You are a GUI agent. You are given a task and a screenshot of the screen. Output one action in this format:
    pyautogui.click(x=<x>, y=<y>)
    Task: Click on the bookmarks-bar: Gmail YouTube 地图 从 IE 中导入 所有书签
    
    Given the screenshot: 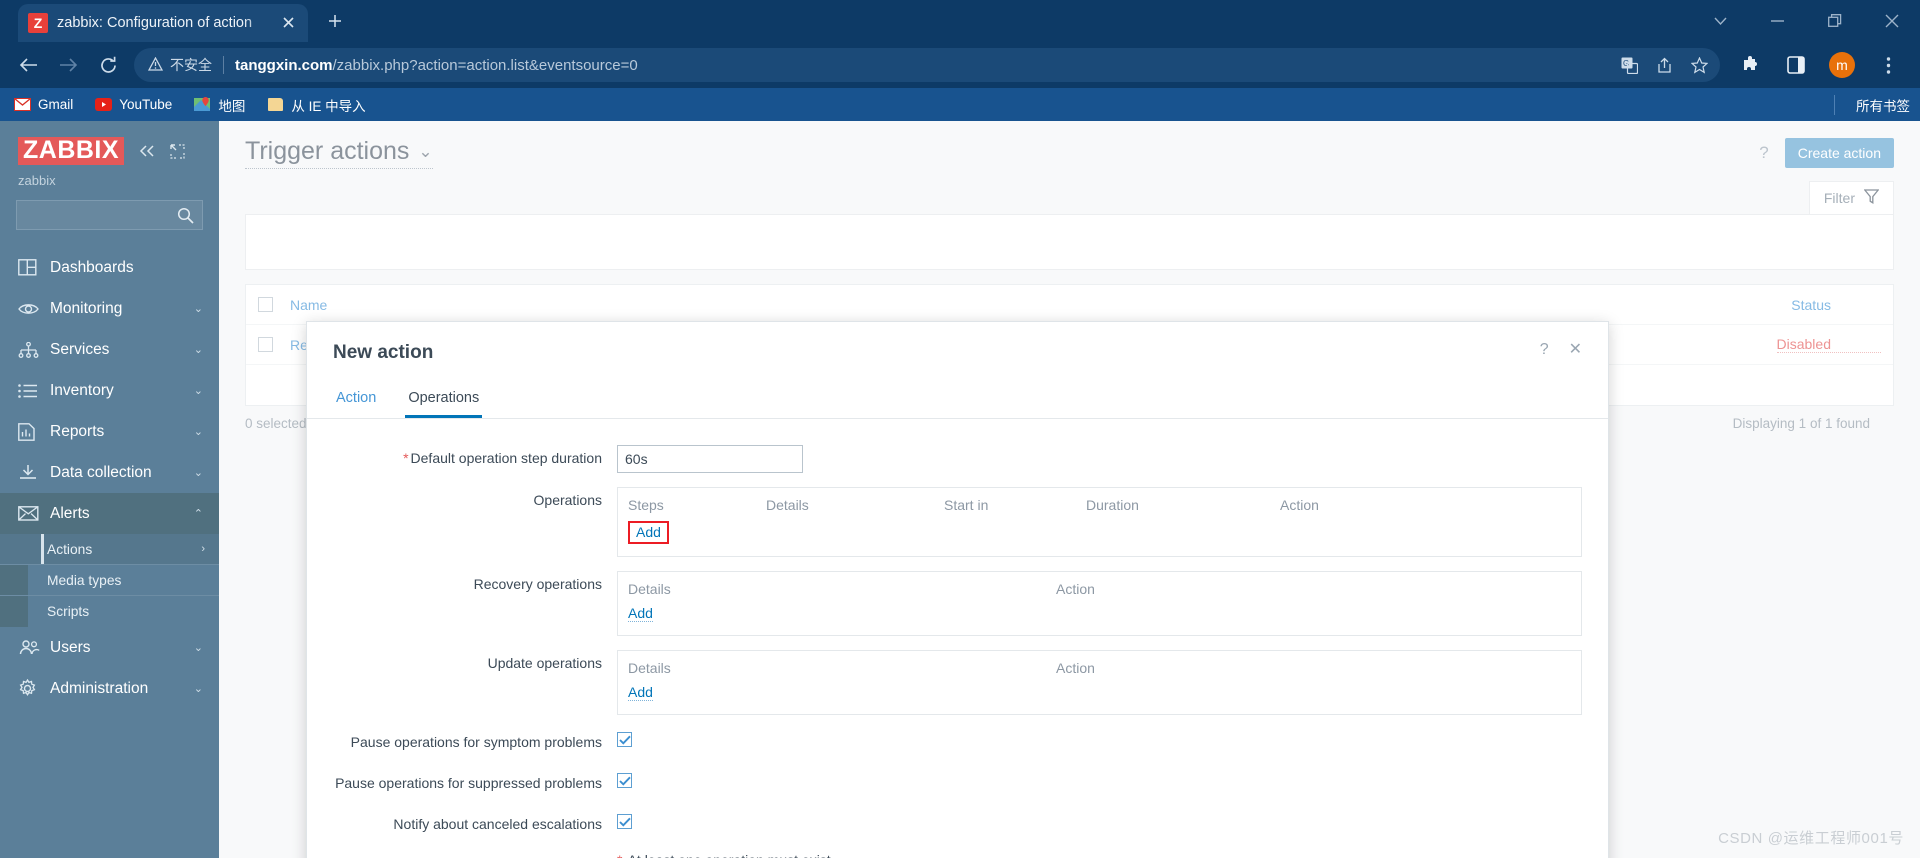 What is the action you would take?
    pyautogui.click(x=960, y=104)
    